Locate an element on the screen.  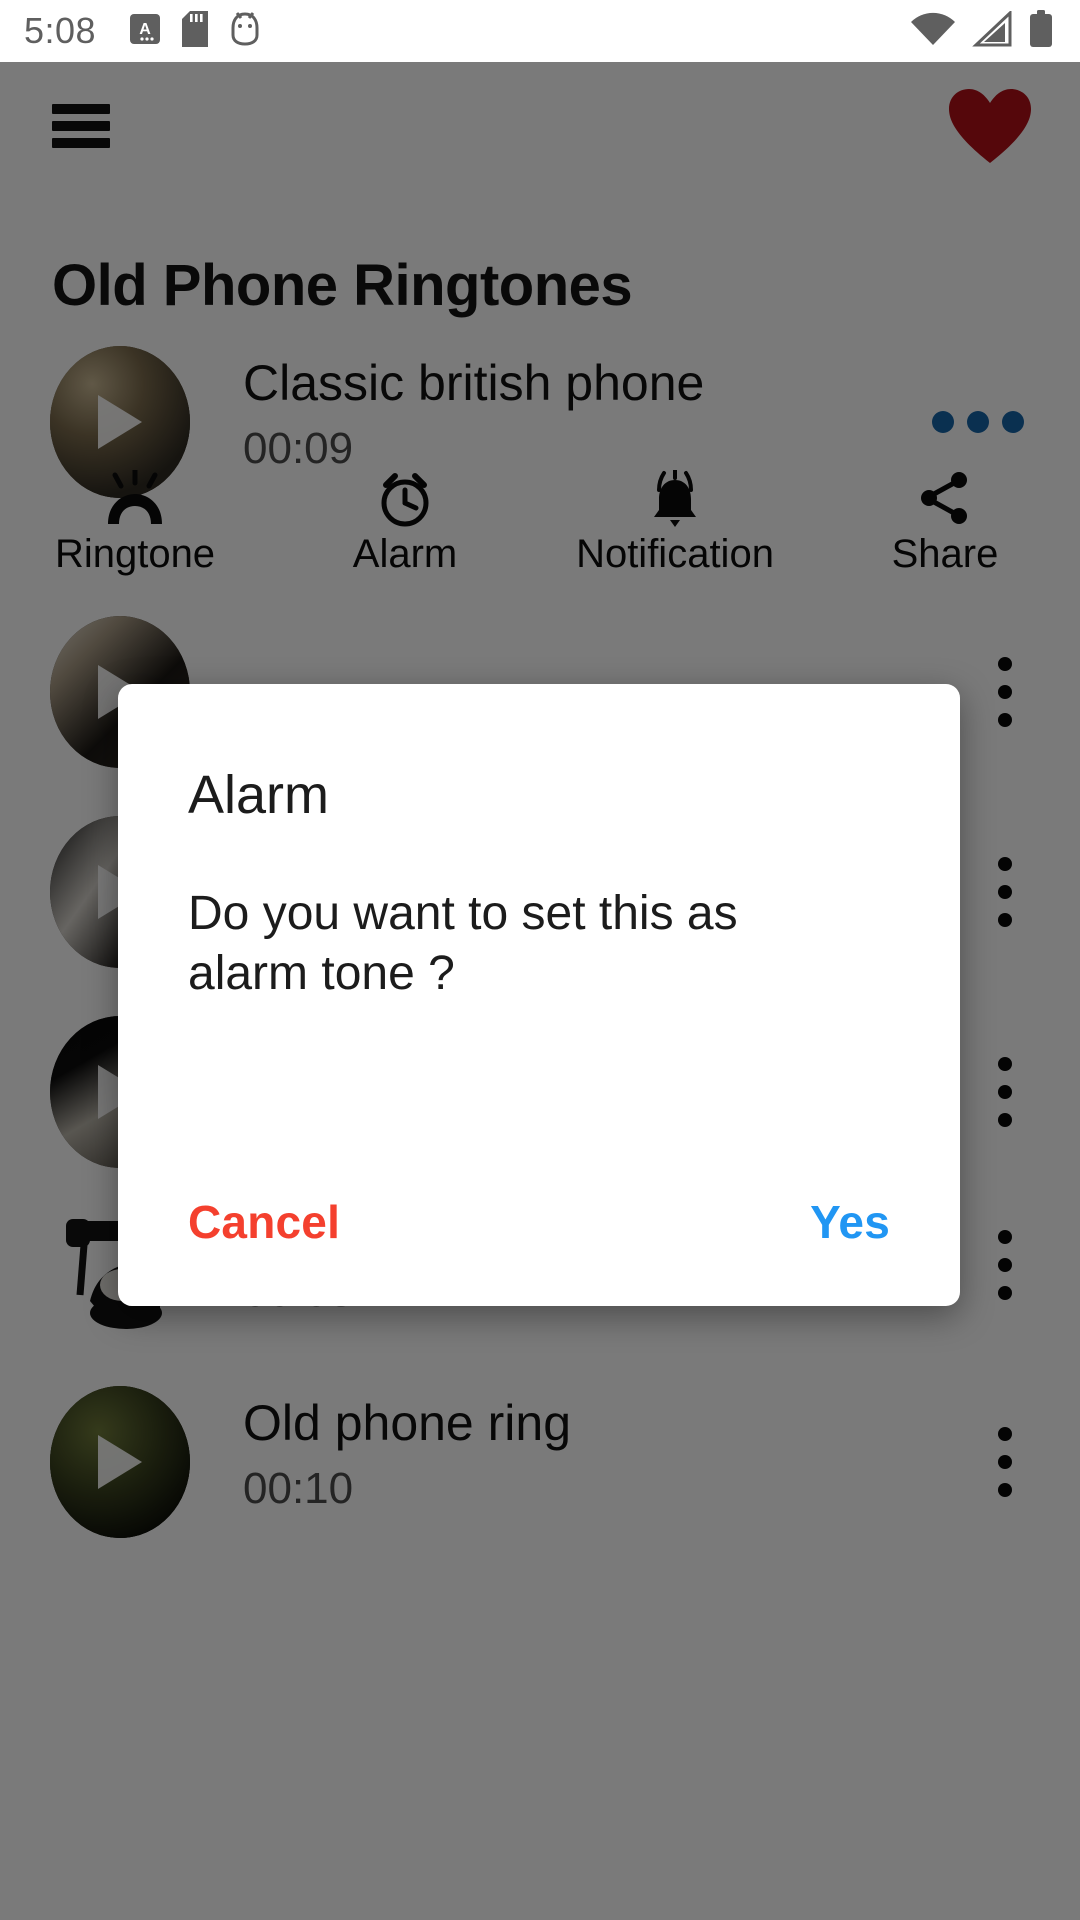
sd-card-icon is located at coordinates (195, 31).